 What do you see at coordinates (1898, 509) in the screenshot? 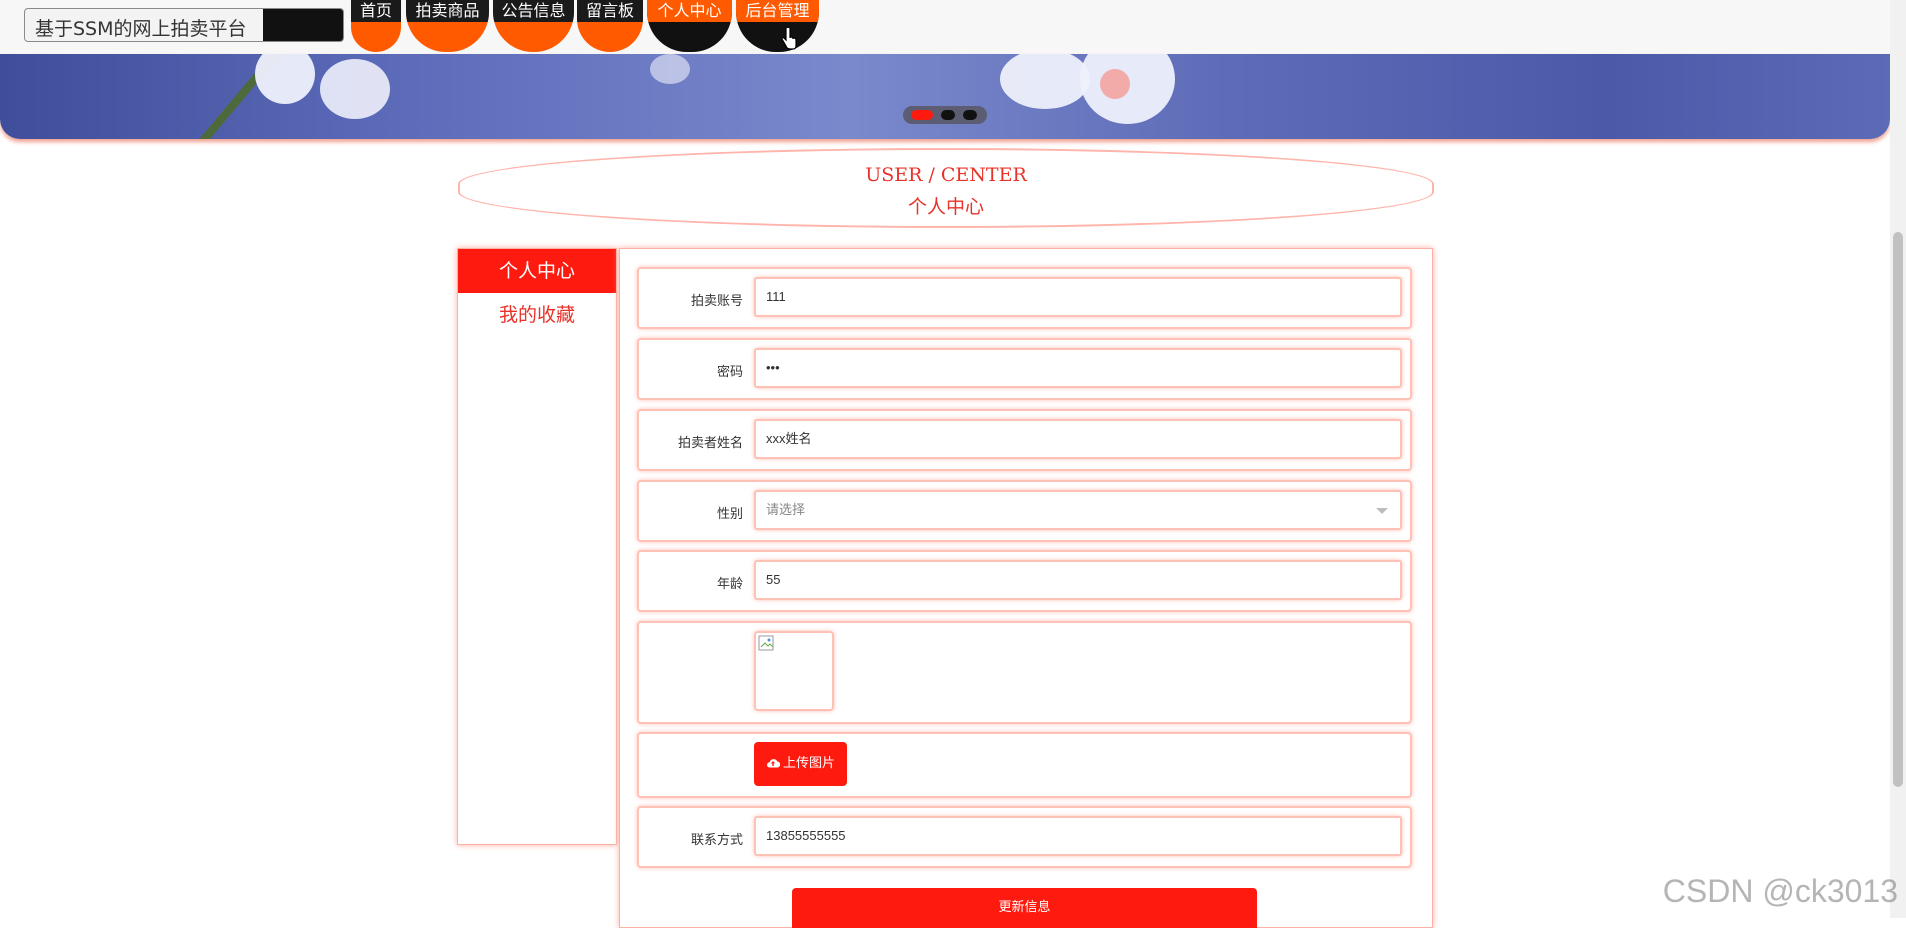
I see `scrollbar-thumb` at bounding box center [1898, 509].